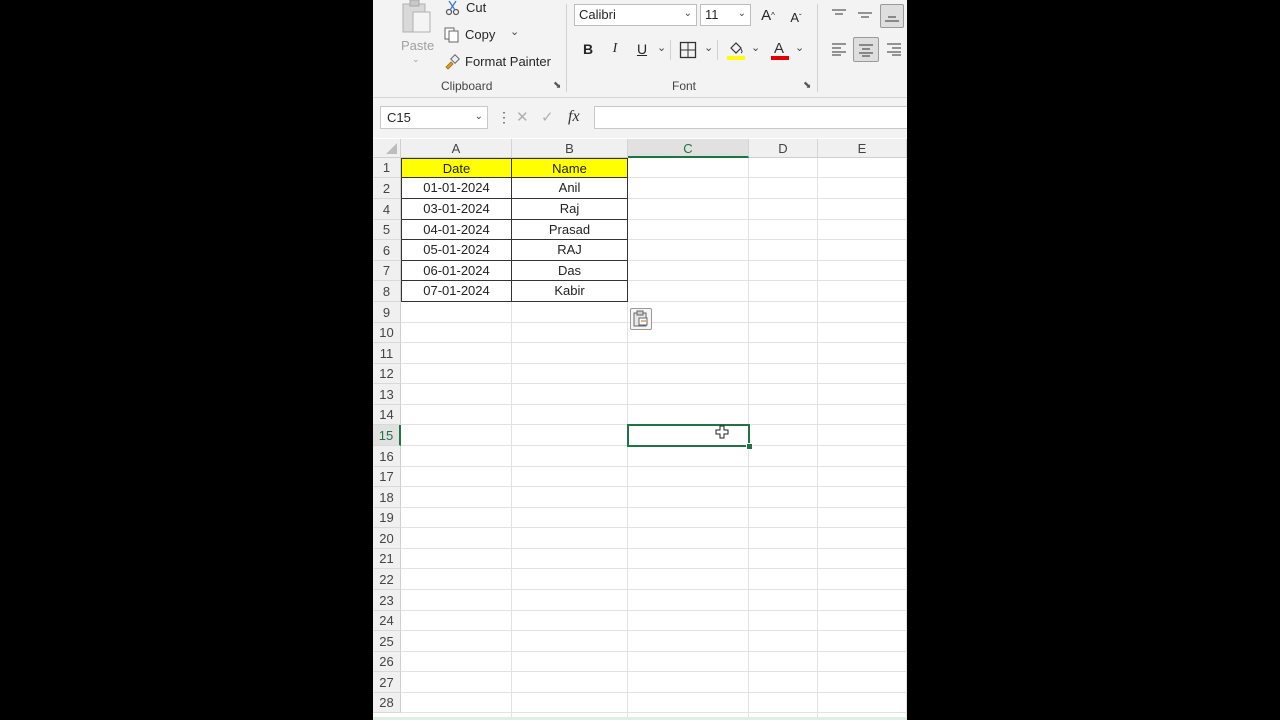 The image size is (1280, 720). What do you see at coordinates (416, 33) in the screenshot?
I see `paste-button: Paste ⌄` at bounding box center [416, 33].